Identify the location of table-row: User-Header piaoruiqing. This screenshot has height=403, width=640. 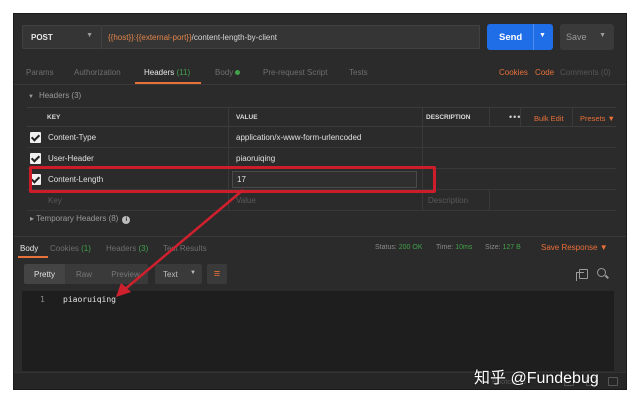
(321, 158).